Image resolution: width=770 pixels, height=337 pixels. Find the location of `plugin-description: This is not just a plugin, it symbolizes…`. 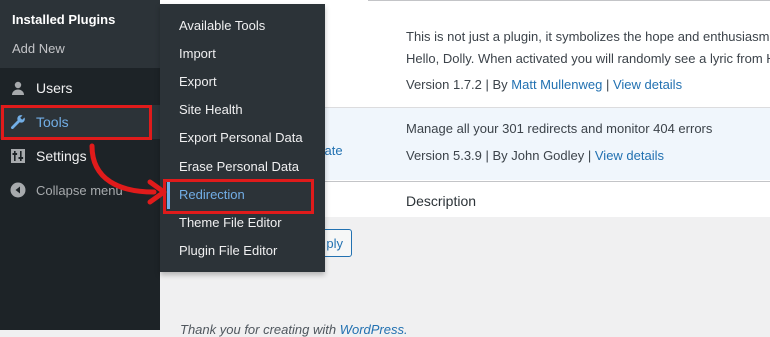

plugin-description: This is not just a plugin, it symbolizes… is located at coordinates (588, 36).